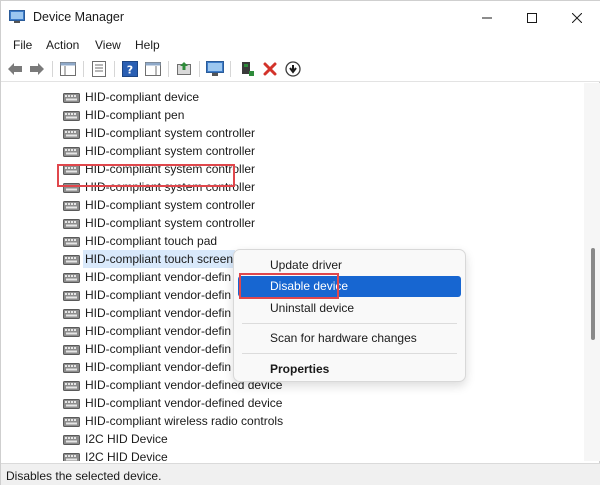 This screenshot has height=485, width=600. I want to click on update-driver-button, so click(184, 69).